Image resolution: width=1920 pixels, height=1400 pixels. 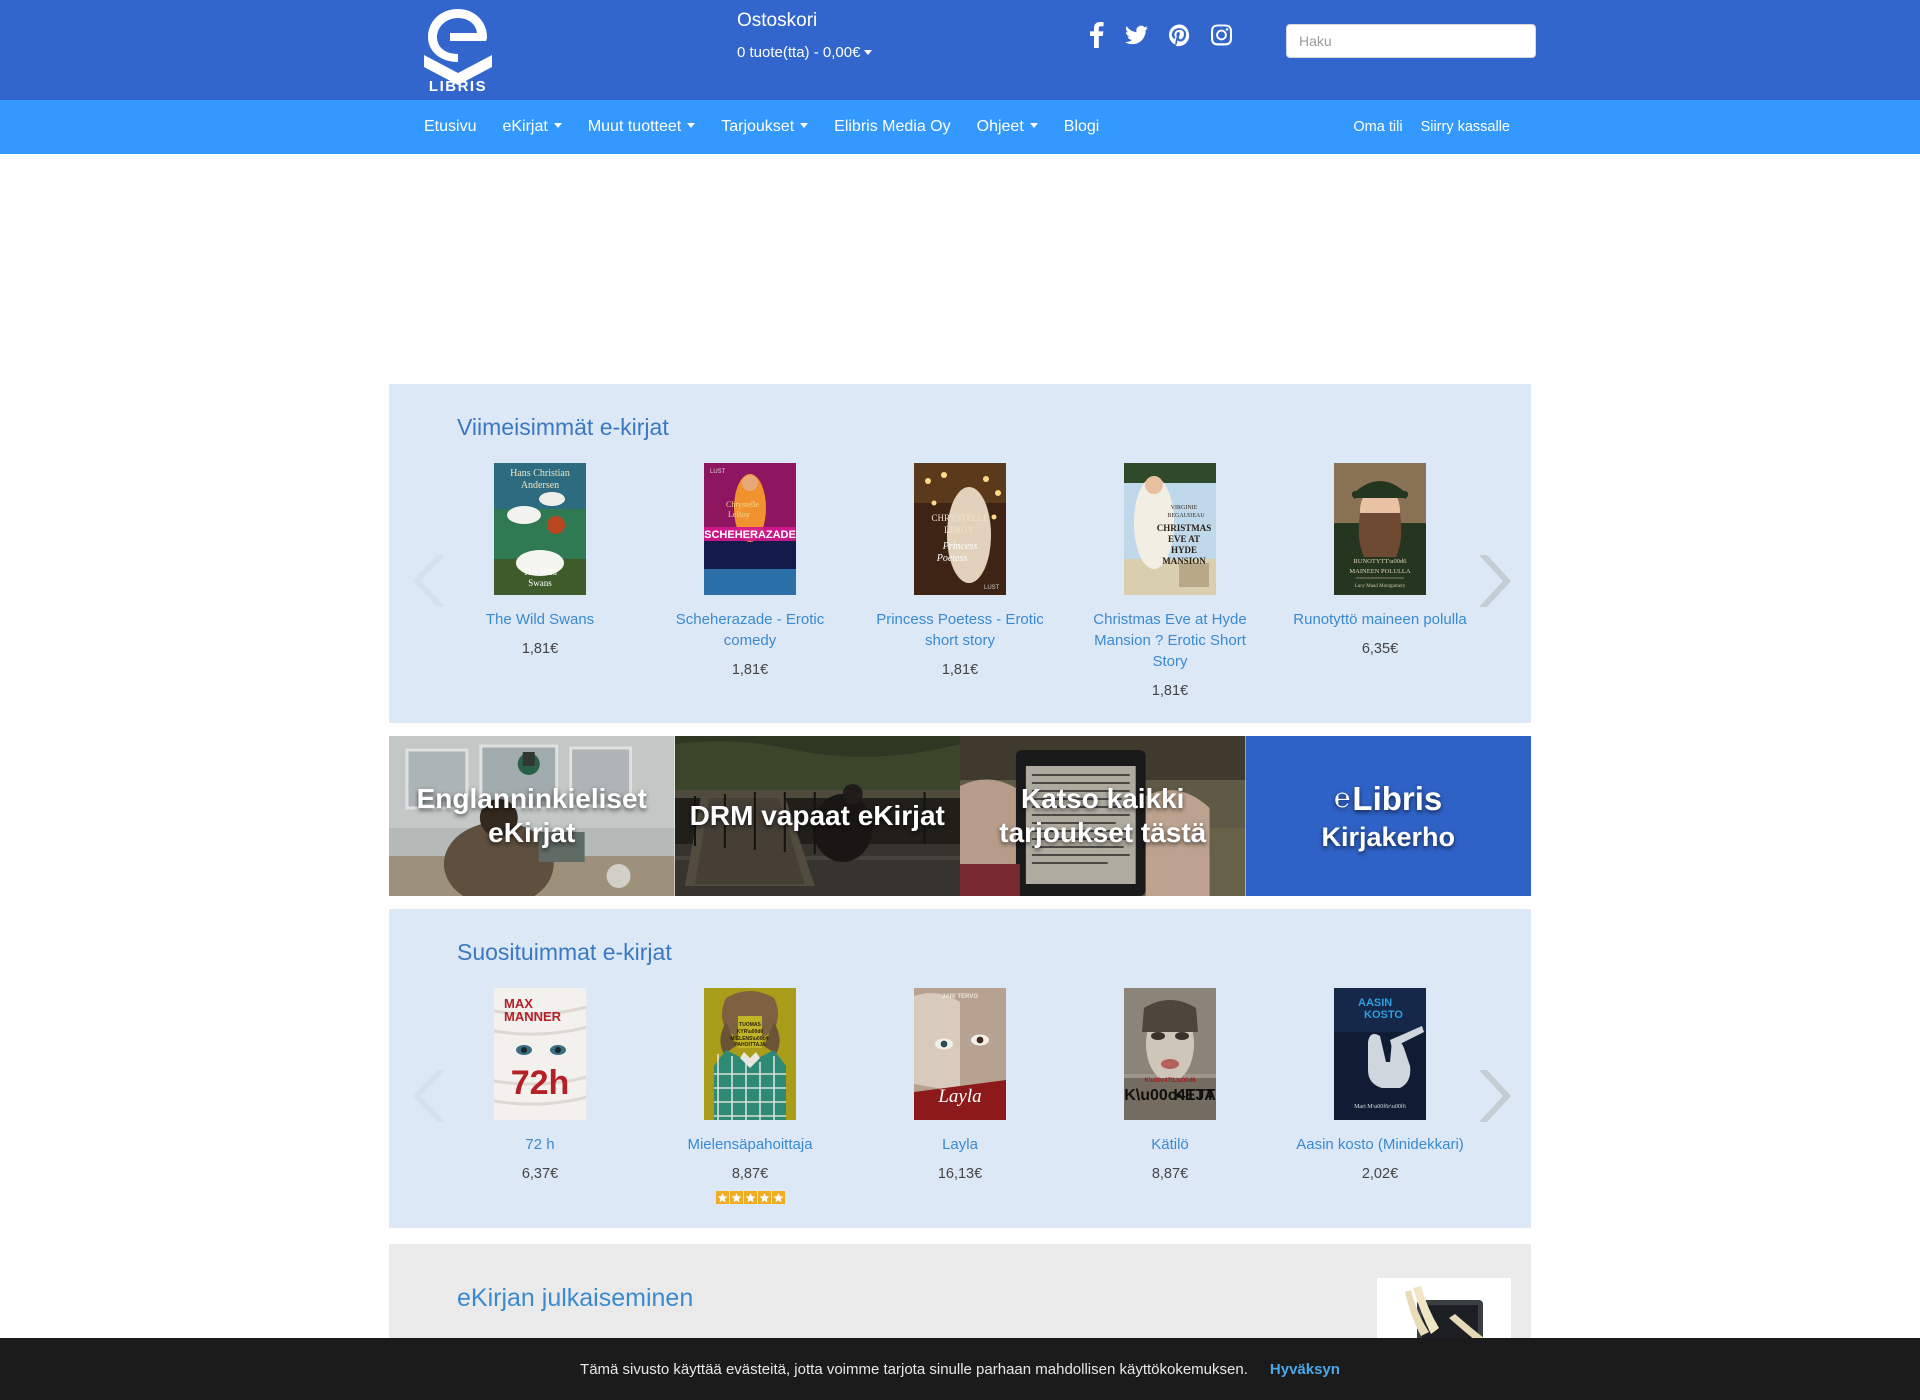 I want to click on nav-label: Elibris Media Oy, so click(x=892, y=126).